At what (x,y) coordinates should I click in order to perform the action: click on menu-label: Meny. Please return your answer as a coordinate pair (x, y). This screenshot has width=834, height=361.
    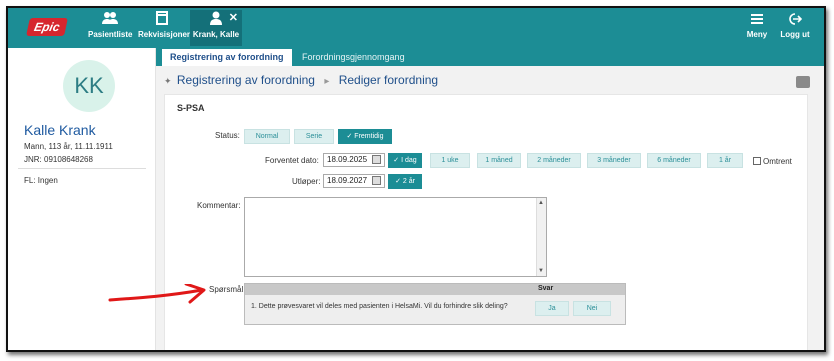
    Looking at the image, I should click on (757, 34).